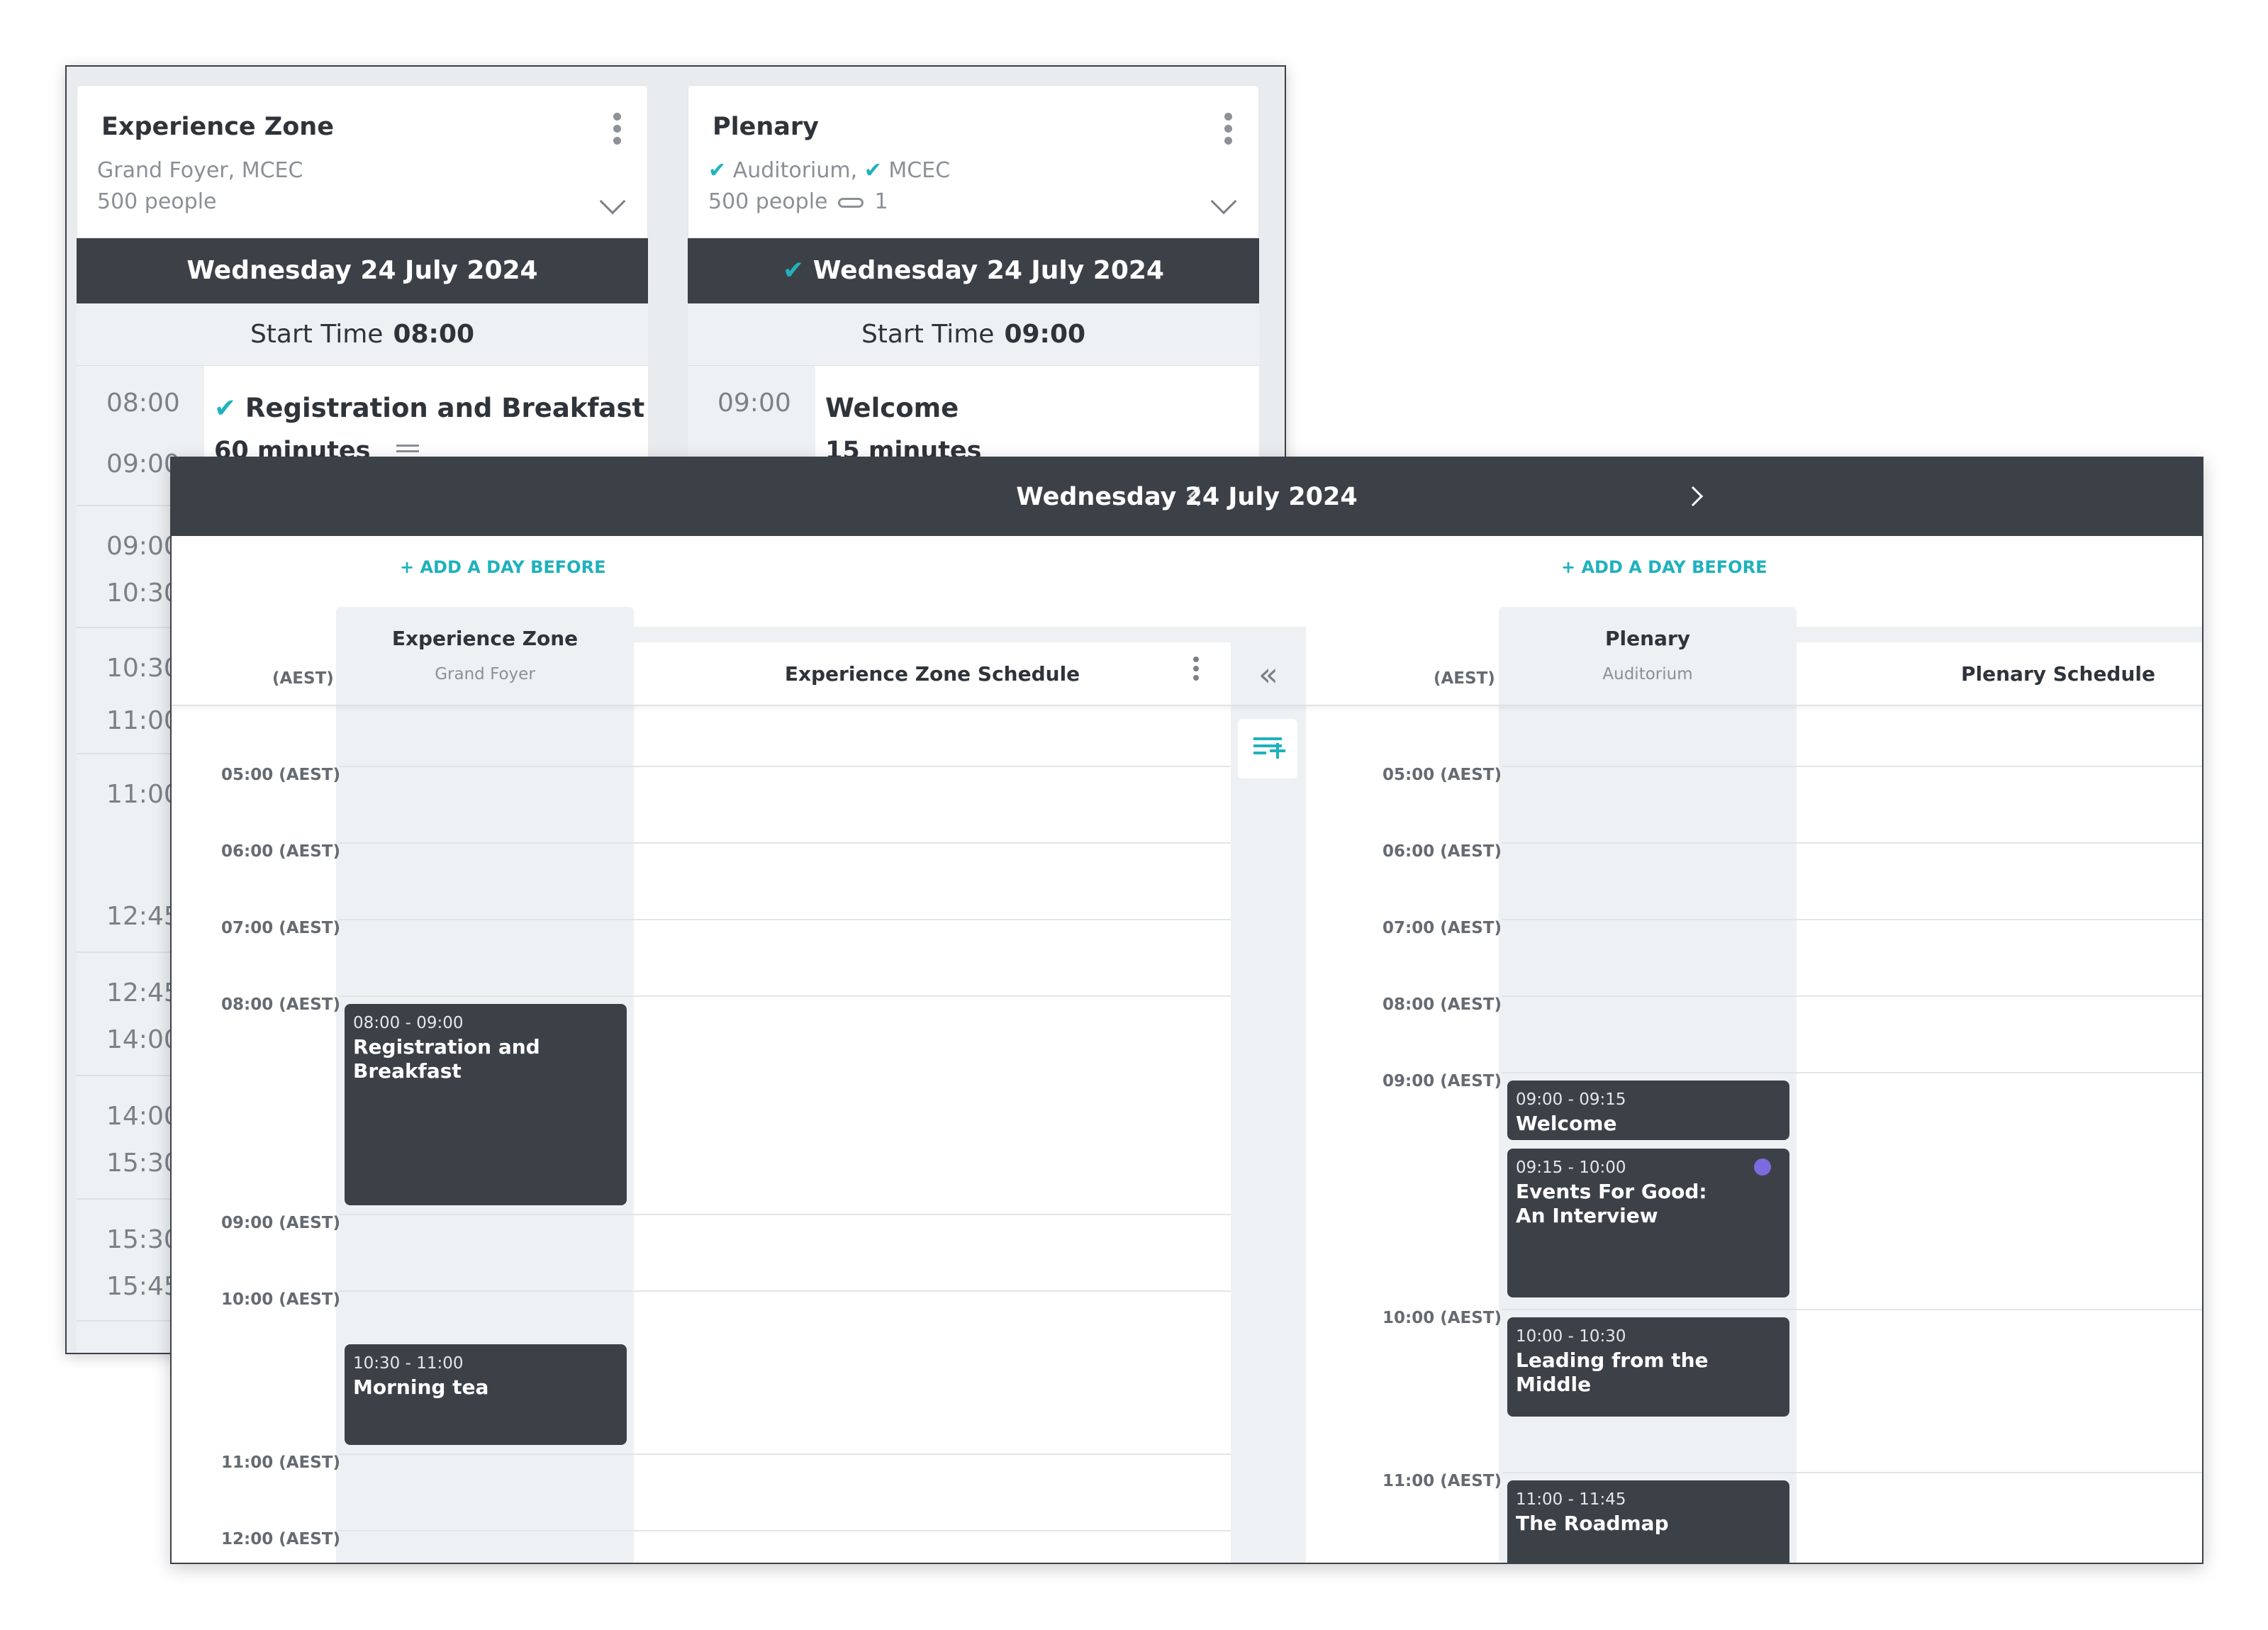 Image resolution: width=2268 pixels, height=1630 pixels. What do you see at coordinates (486, 1105) in the screenshot?
I see `calendar-event: 08:00 - 09:00 Registration and Breakfast` at bounding box center [486, 1105].